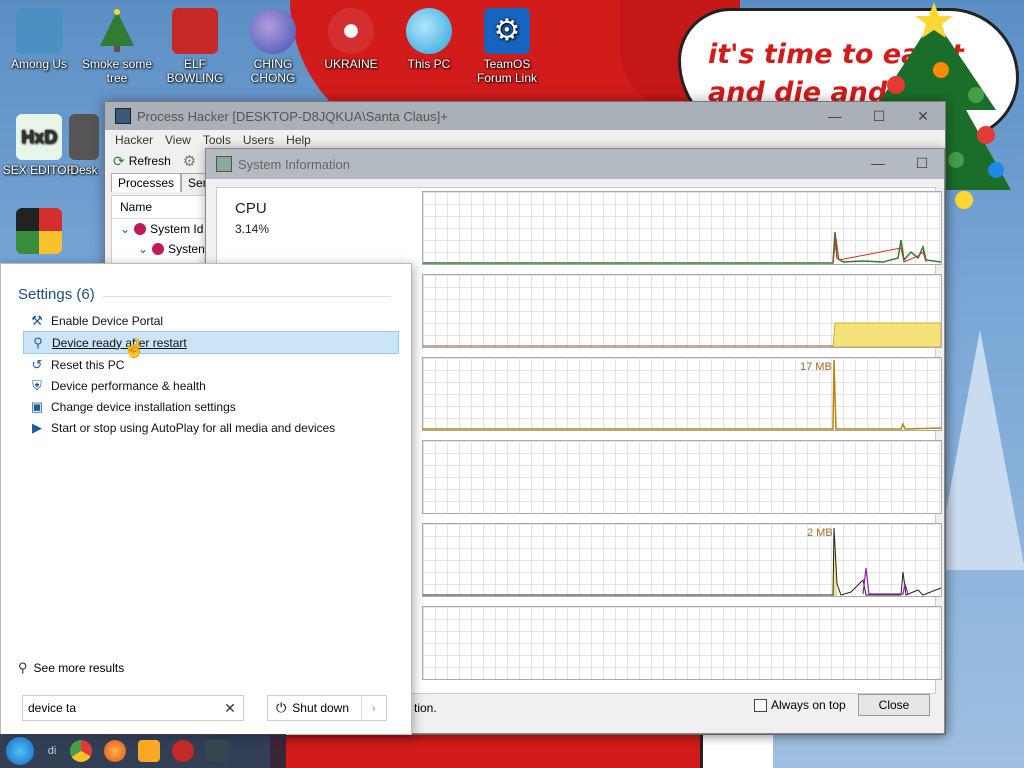  I want to click on desktop-icon-this-pc: This PC, so click(429, 39).